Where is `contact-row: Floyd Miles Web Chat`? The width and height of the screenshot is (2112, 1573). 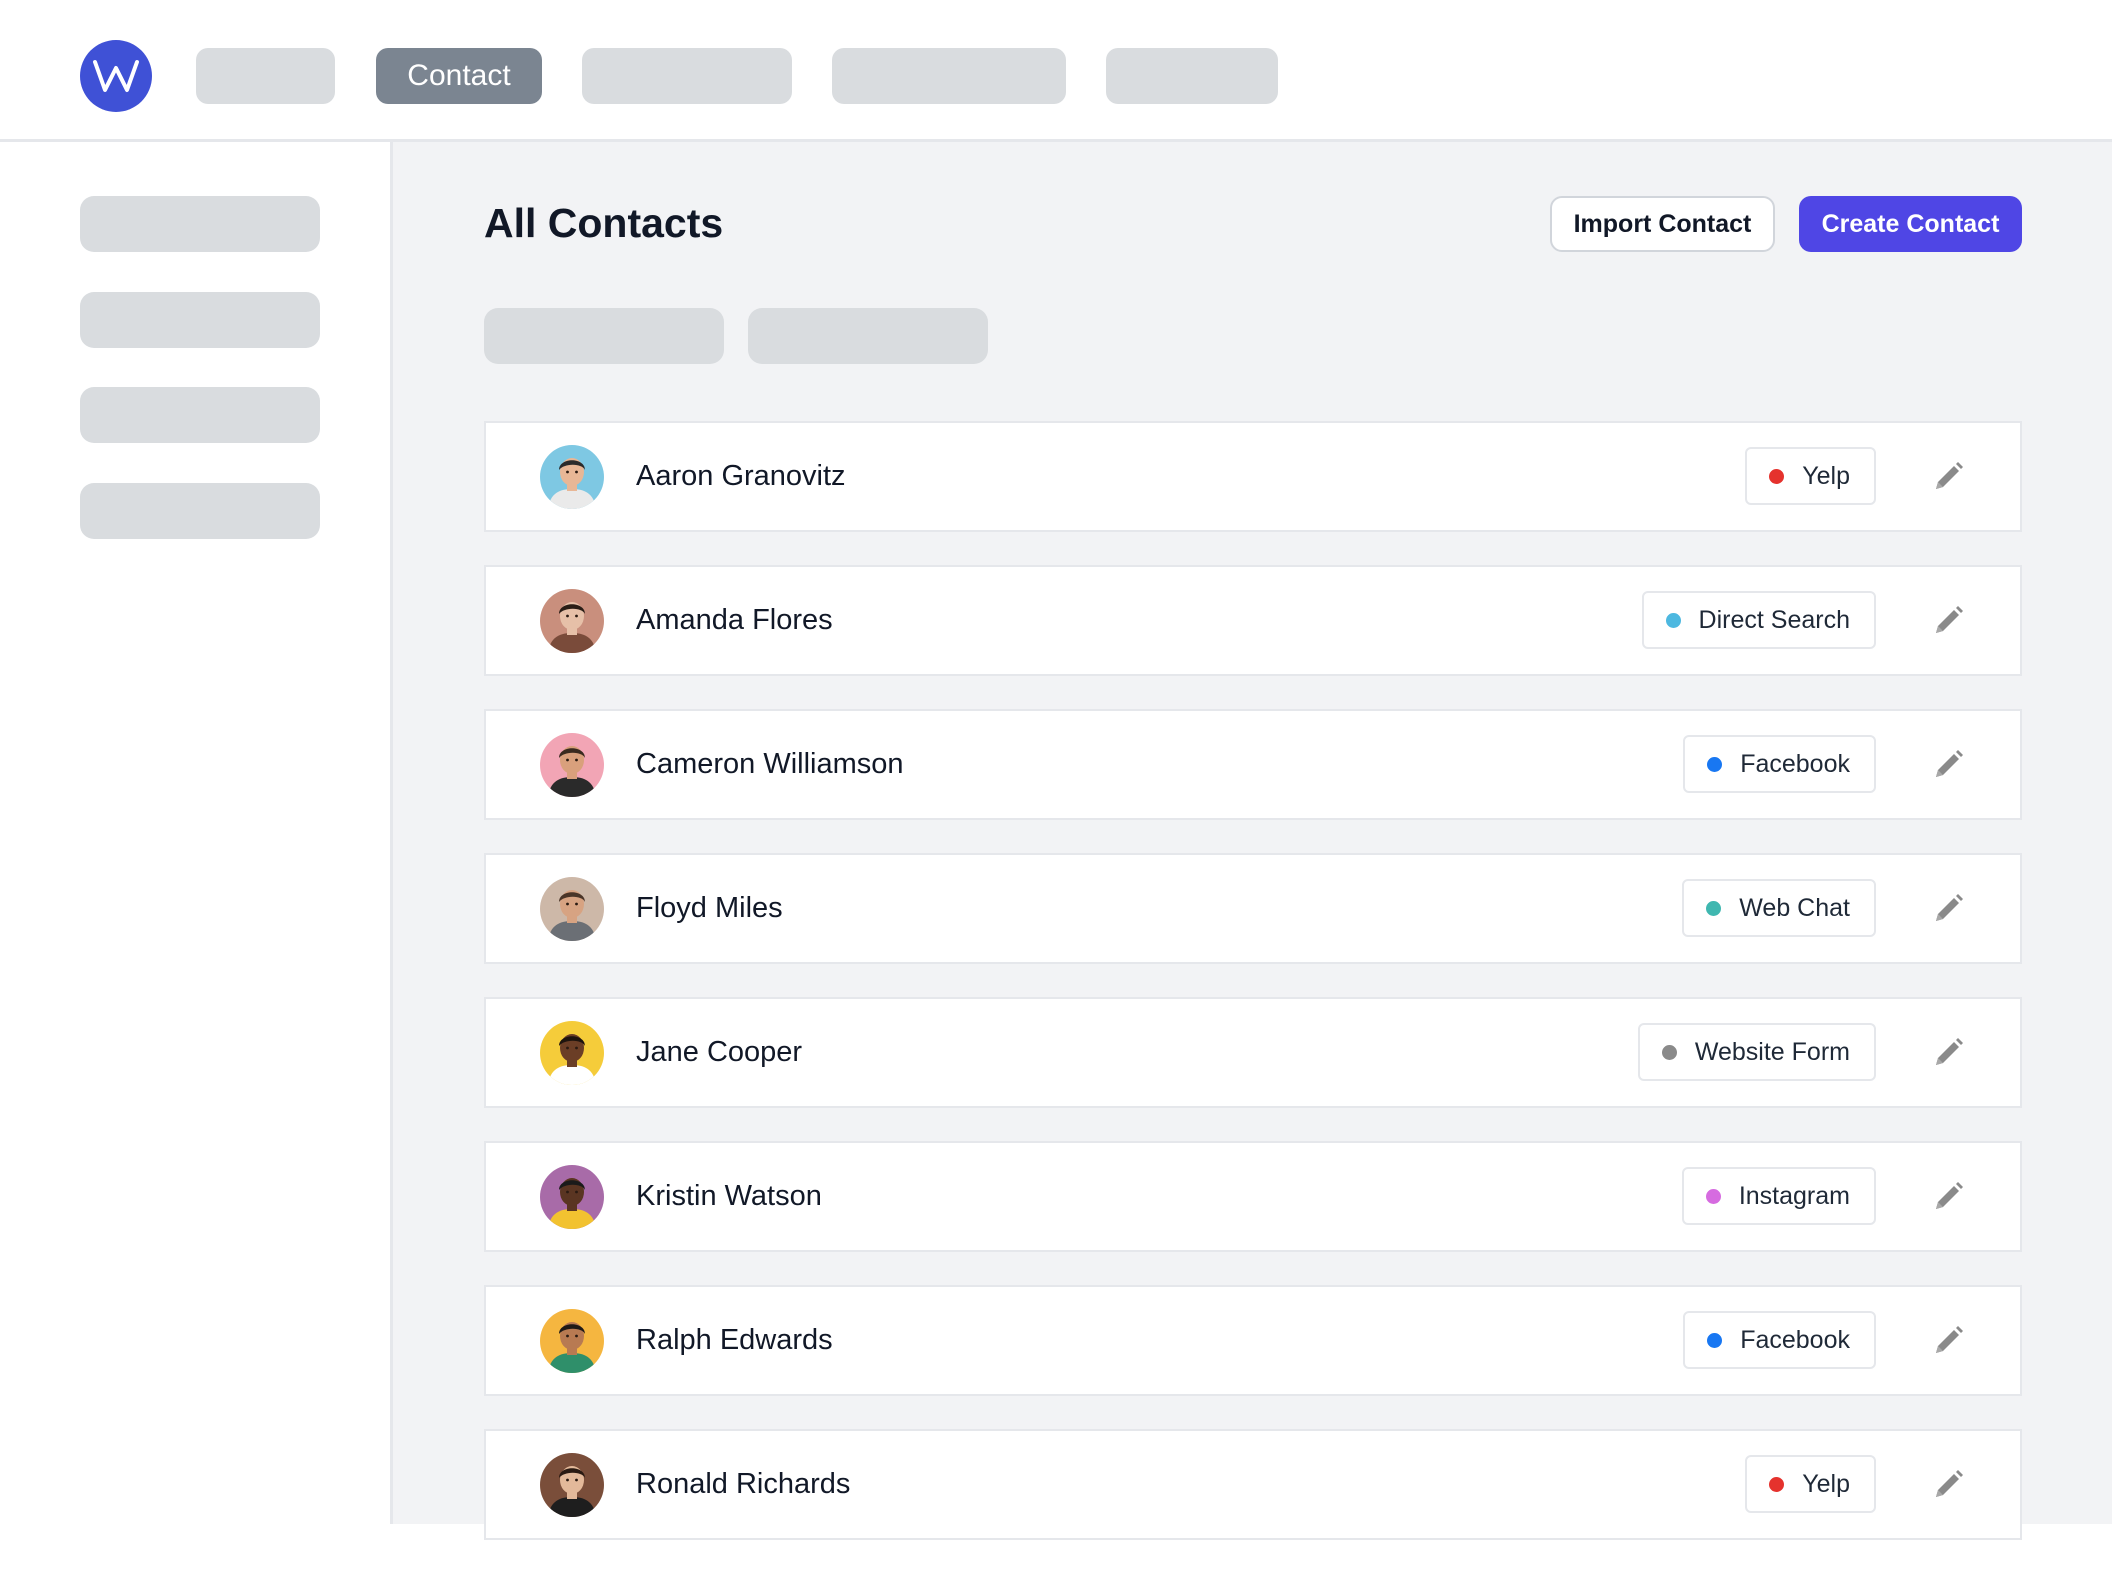
contact-row: Floyd Miles Web Chat is located at coordinates (1253, 908).